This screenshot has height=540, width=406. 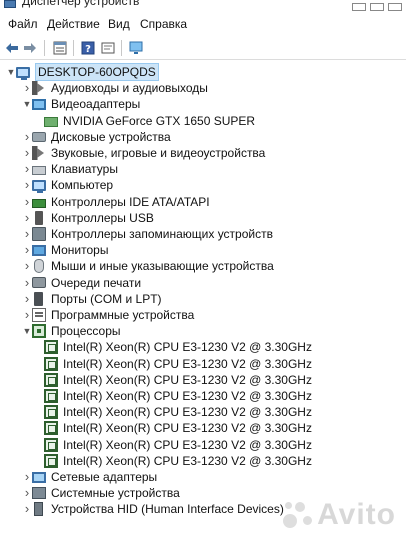 What do you see at coordinates (39, 234) in the screenshot?
I see `storage-controller-icon` at bounding box center [39, 234].